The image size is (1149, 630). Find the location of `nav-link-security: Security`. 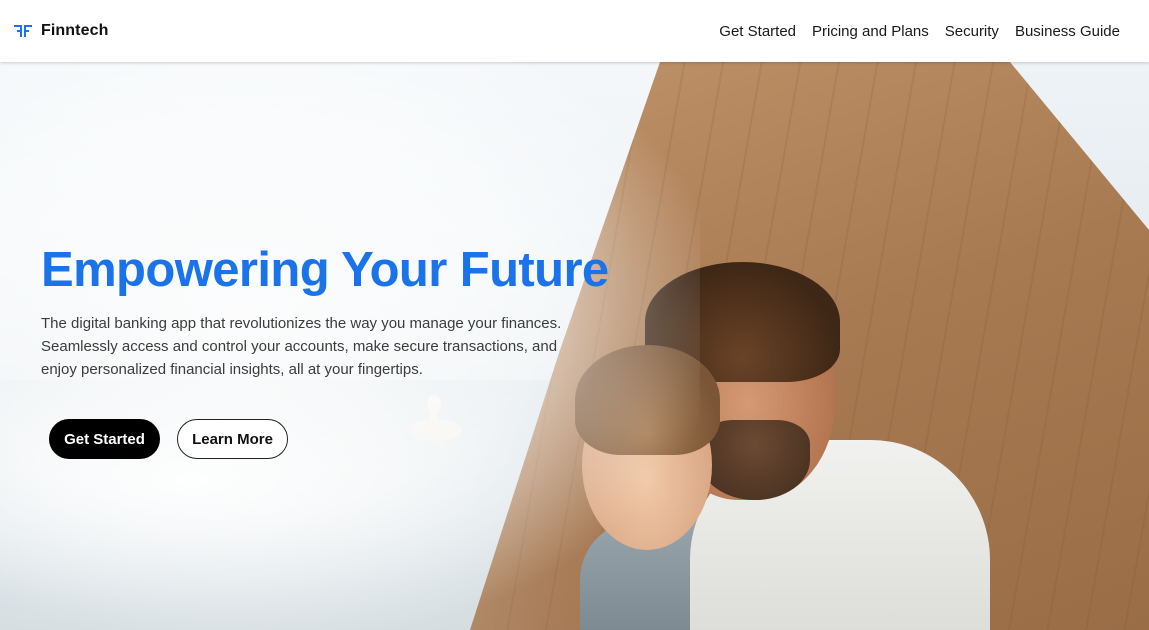

nav-link-security: Security is located at coordinates (972, 31).